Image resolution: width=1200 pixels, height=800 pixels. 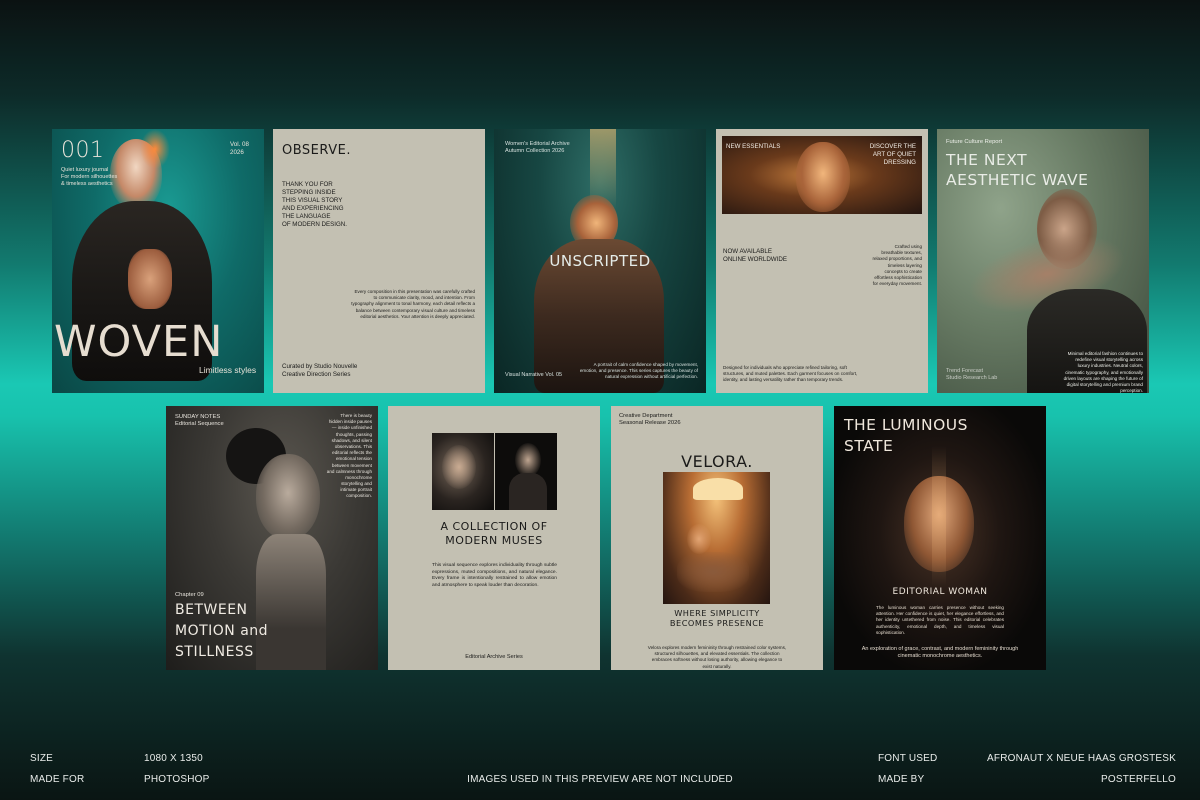 I want to click on essentials-right-1: DISCOVER THE, so click(x=892, y=146).